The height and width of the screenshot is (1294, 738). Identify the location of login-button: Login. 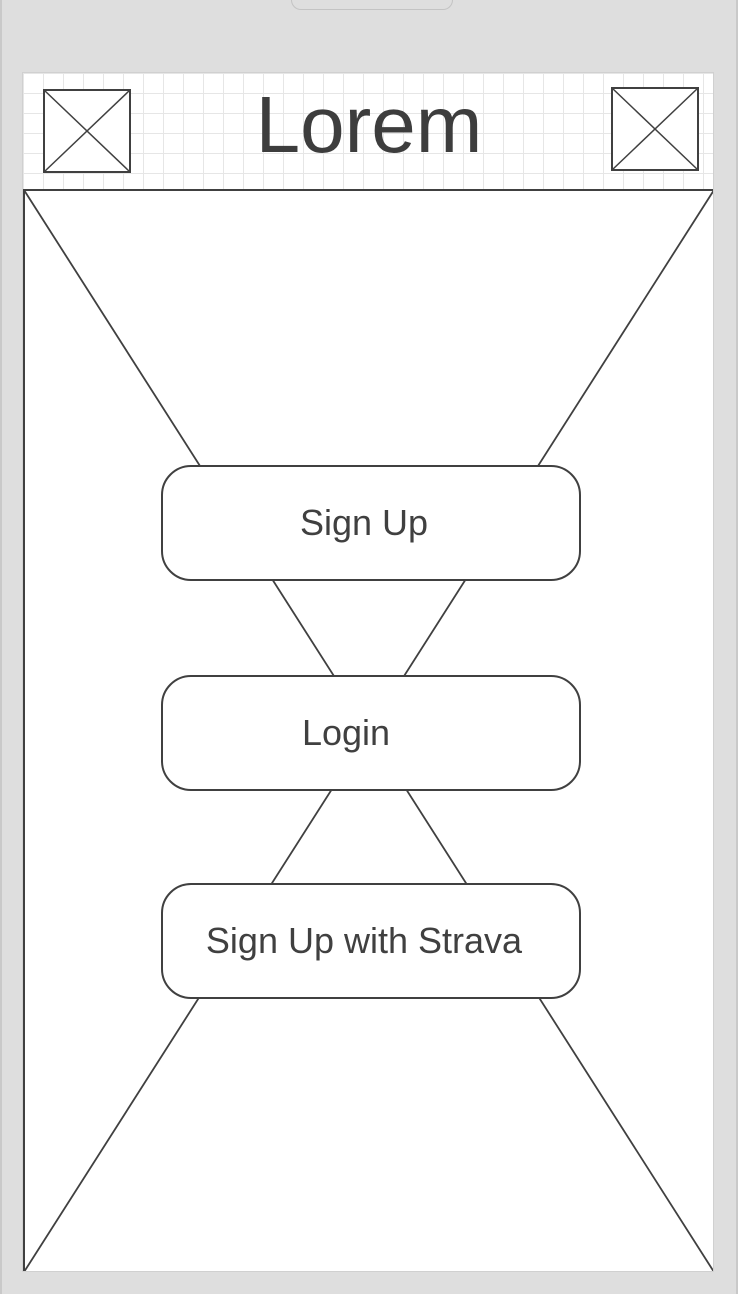
(371, 733).